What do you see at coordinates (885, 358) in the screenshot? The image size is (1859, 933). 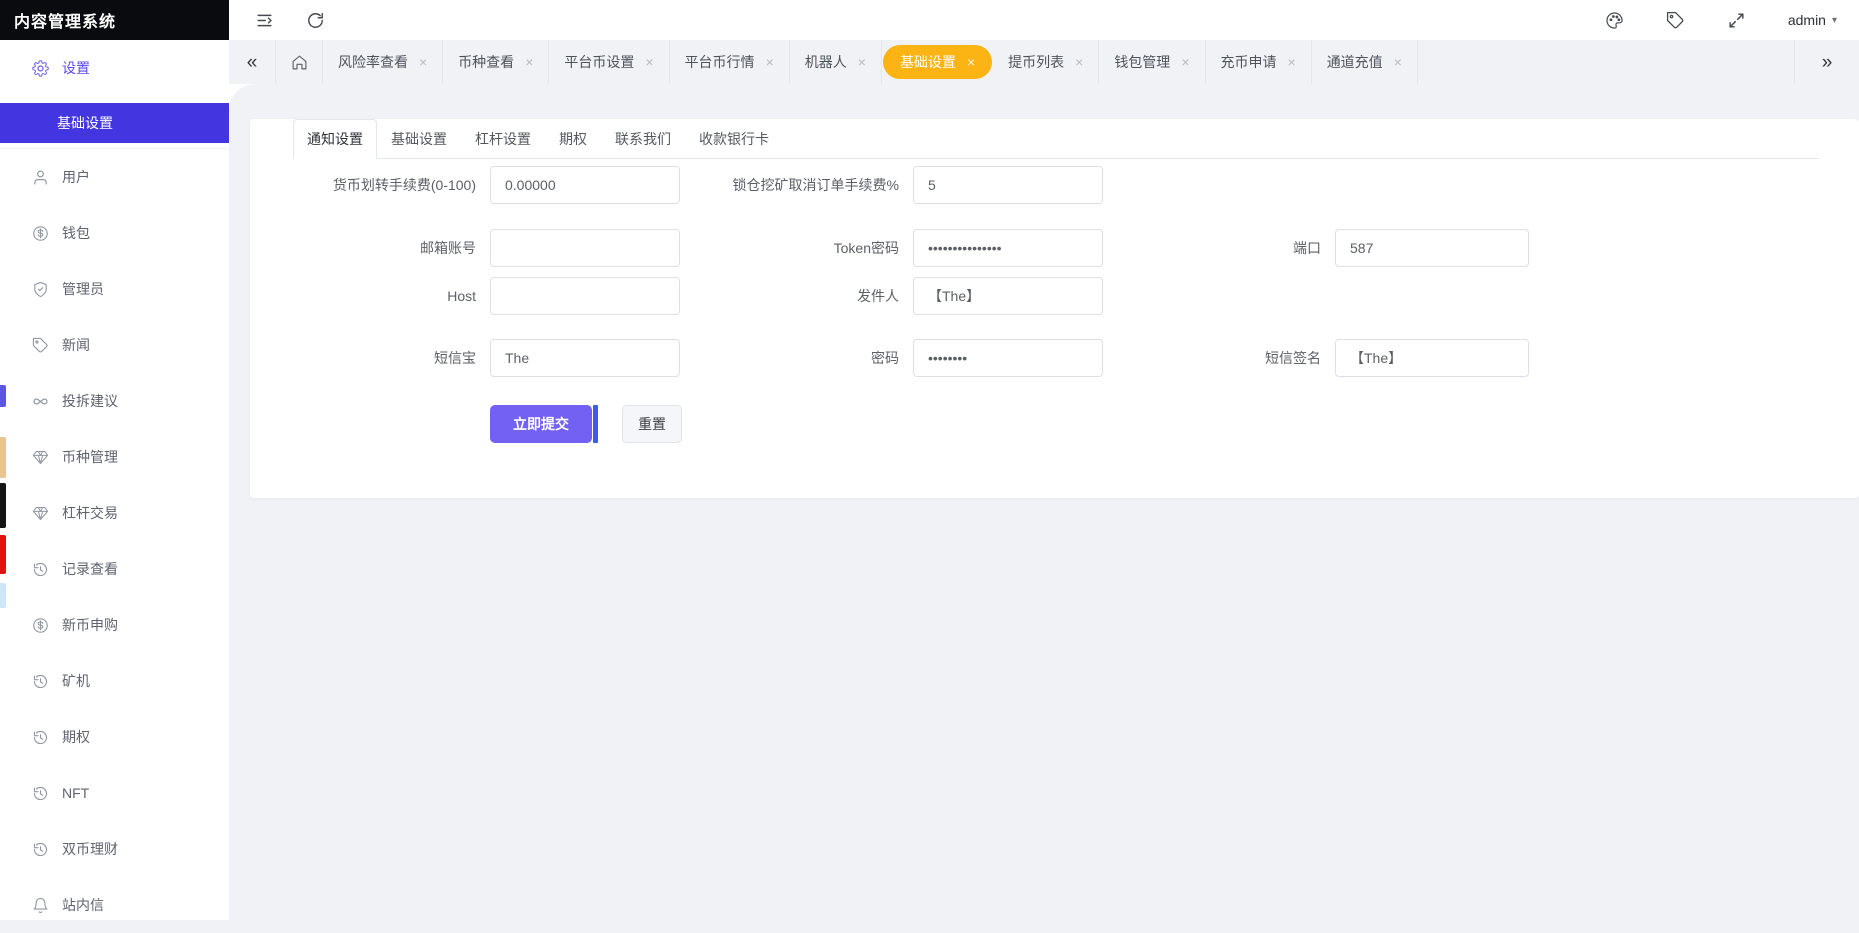 I see `password-label: 密码` at bounding box center [885, 358].